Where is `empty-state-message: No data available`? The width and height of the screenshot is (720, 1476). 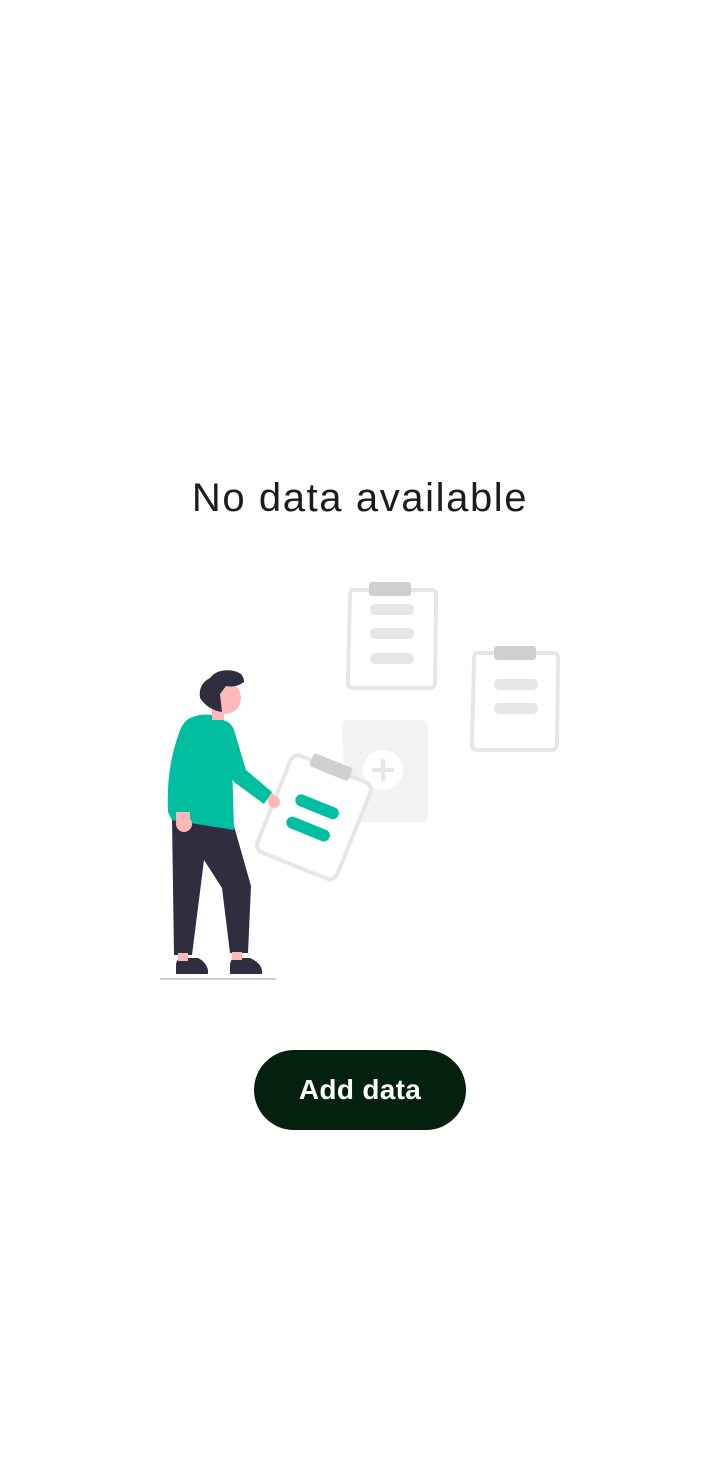 empty-state-message: No data available is located at coordinates (360, 498).